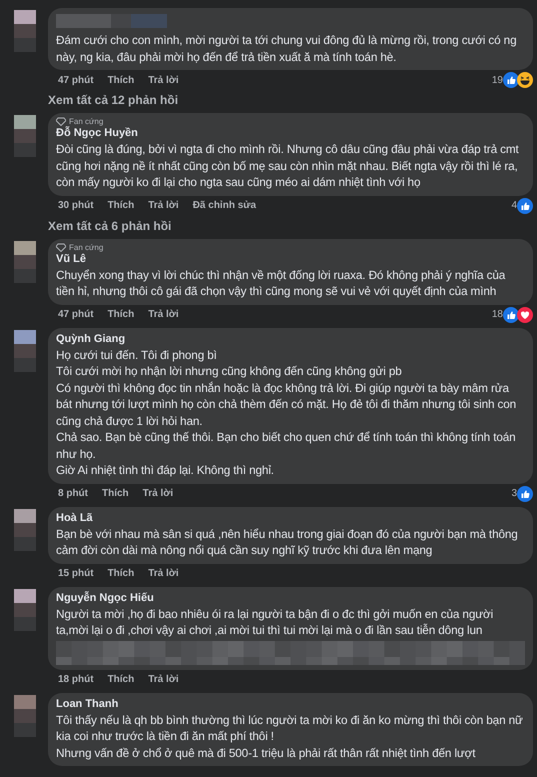 Image resolution: width=537 pixels, height=777 pixels. What do you see at coordinates (275, 622) in the screenshot?
I see `comment-text: Người ta mời ,họ đi bao nhiêu ói ra lại người ta bận đi o đc thì gởi muốn en của người ta,mời lại o đi ,chơi vậy ai chơi ,ai mời tui thì tui mời lại mà o đi lần sau tiễn dông lun` at bounding box center [275, 622].